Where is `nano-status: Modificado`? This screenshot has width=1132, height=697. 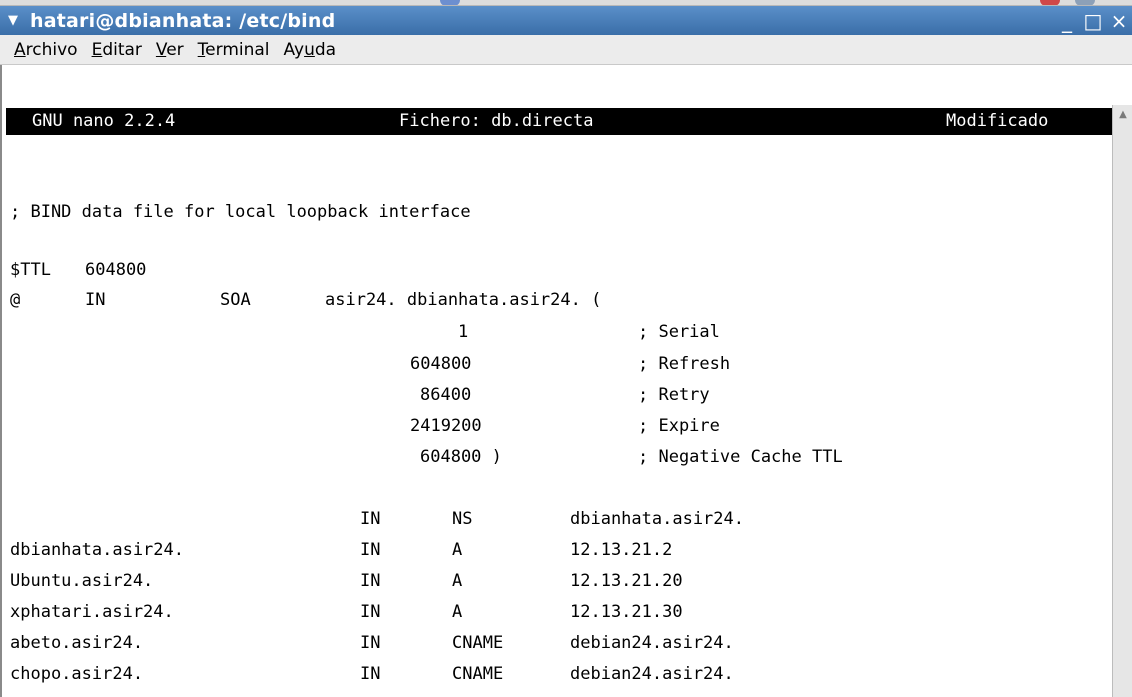 nano-status: Modificado is located at coordinates (997, 121).